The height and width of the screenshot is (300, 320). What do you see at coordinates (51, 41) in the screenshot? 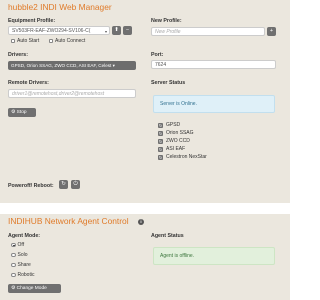
I see `auto-connect-box` at bounding box center [51, 41].